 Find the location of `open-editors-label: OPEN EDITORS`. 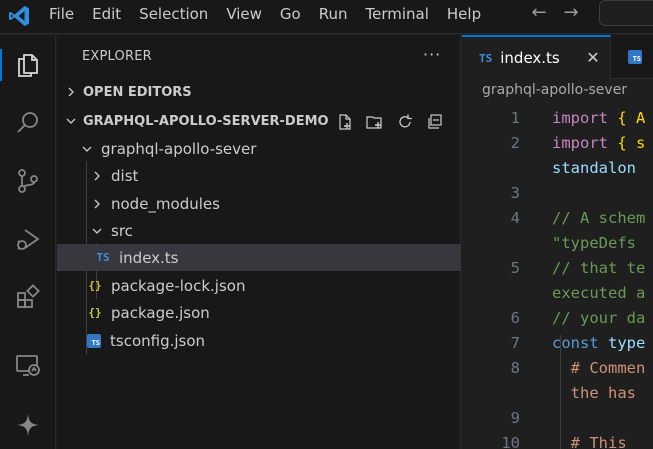

open-editors-label: OPEN EDITORS is located at coordinates (137, 92).